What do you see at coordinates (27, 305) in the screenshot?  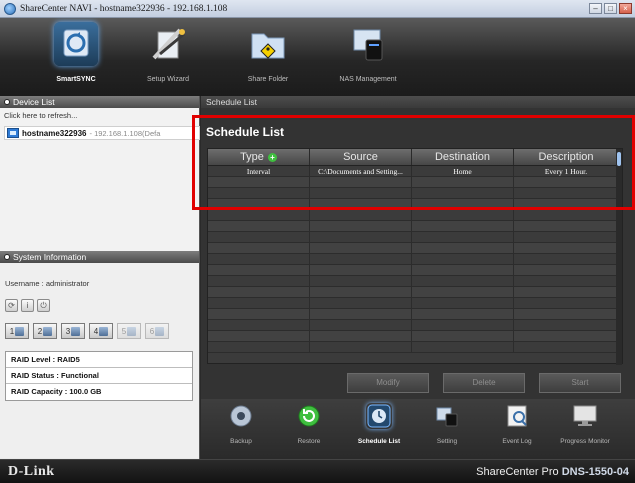 I see `info-icon: i` at bounding box center [27, 305].